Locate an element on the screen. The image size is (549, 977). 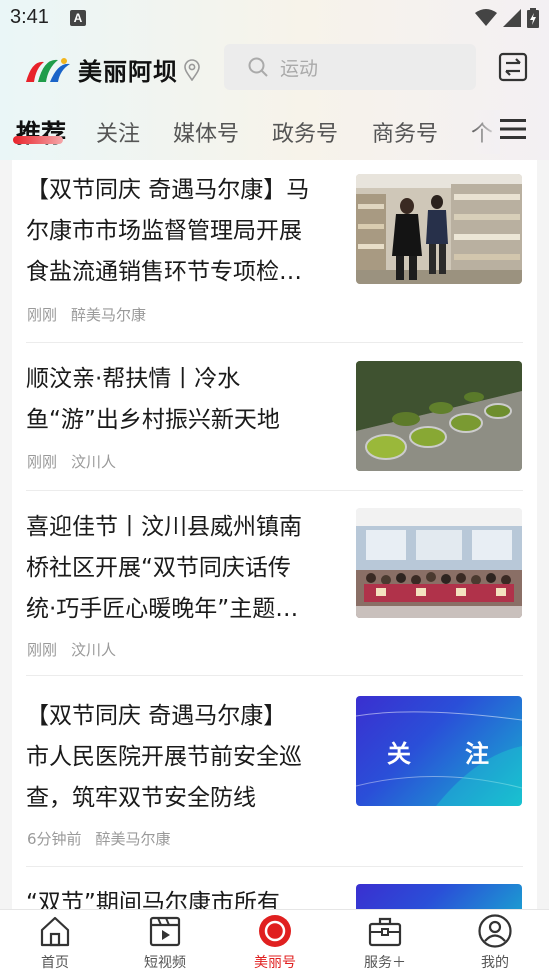
battery-icon is located at coordinates (533, 18).